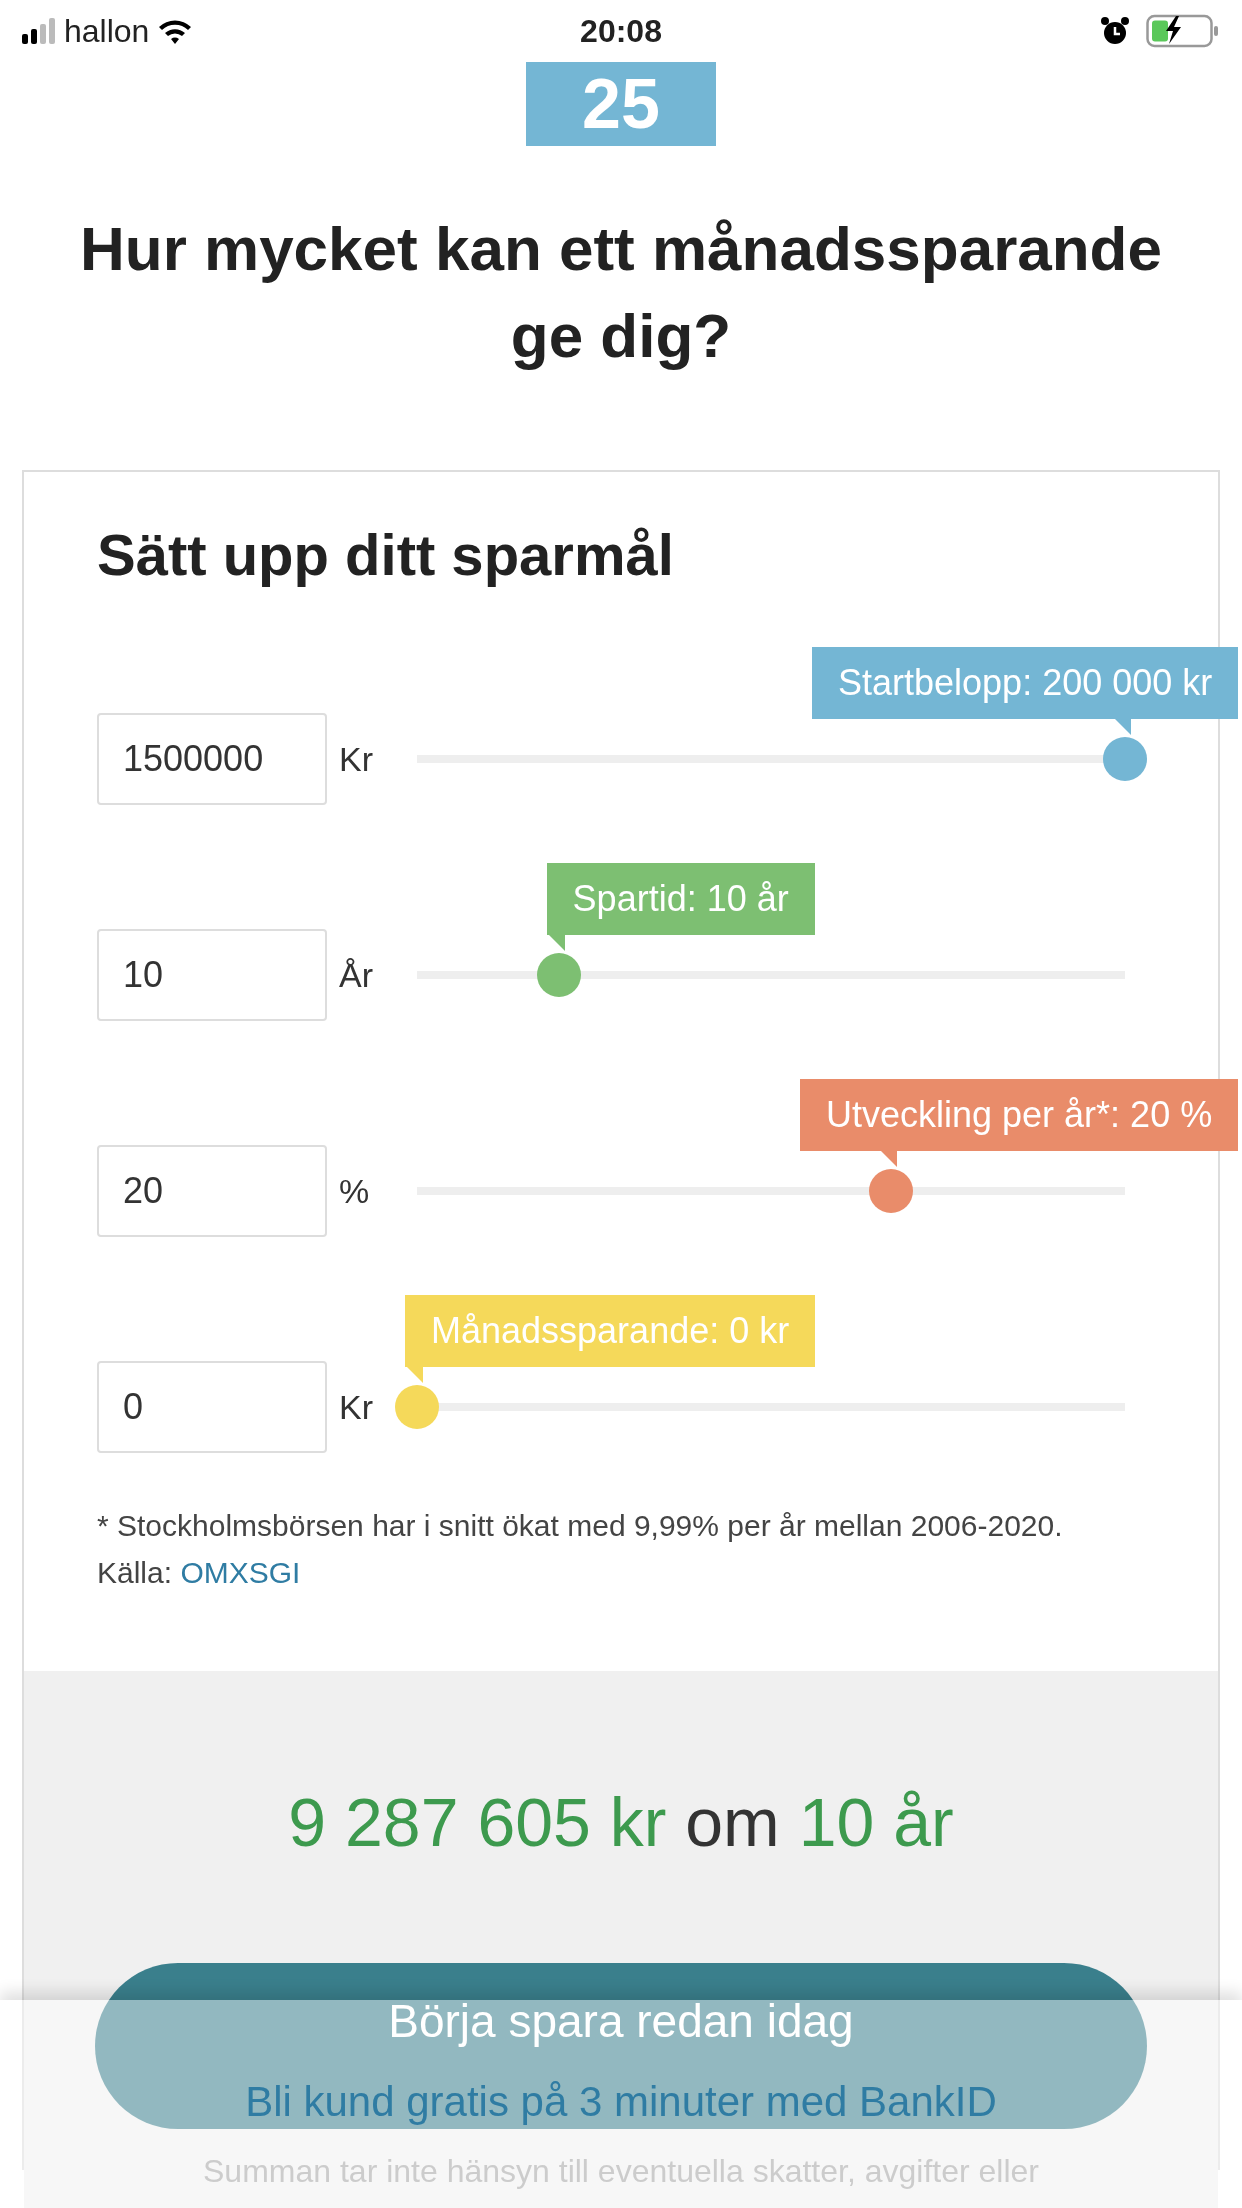 The image size is (1242, 2208). I want to click on page-title: Hur mycket kan ett månadssparande ge dig?, so click(621, 292).